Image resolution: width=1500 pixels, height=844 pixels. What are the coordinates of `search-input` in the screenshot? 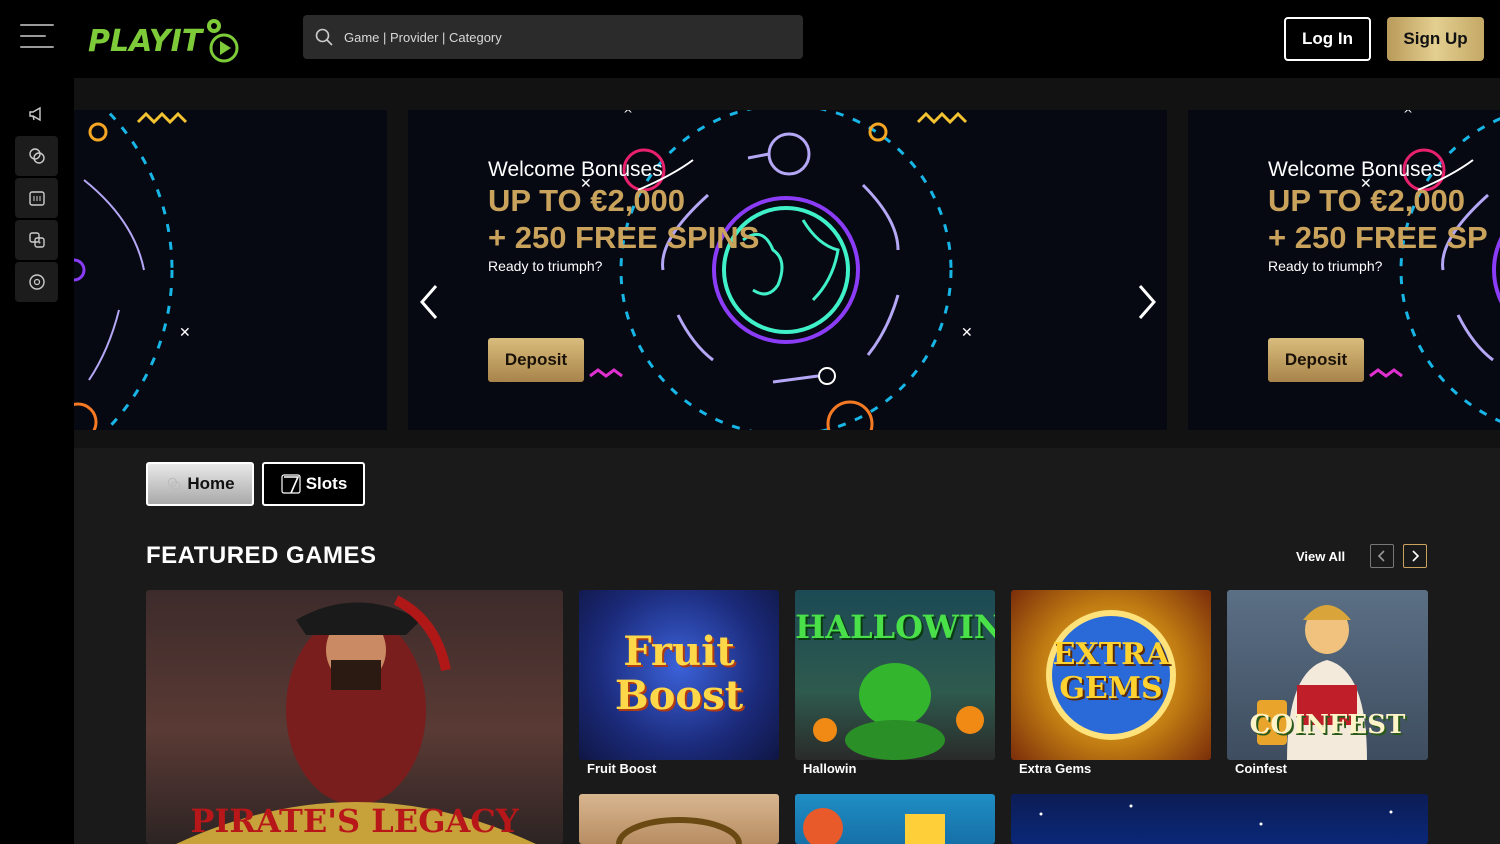 It's located at (559, 37).